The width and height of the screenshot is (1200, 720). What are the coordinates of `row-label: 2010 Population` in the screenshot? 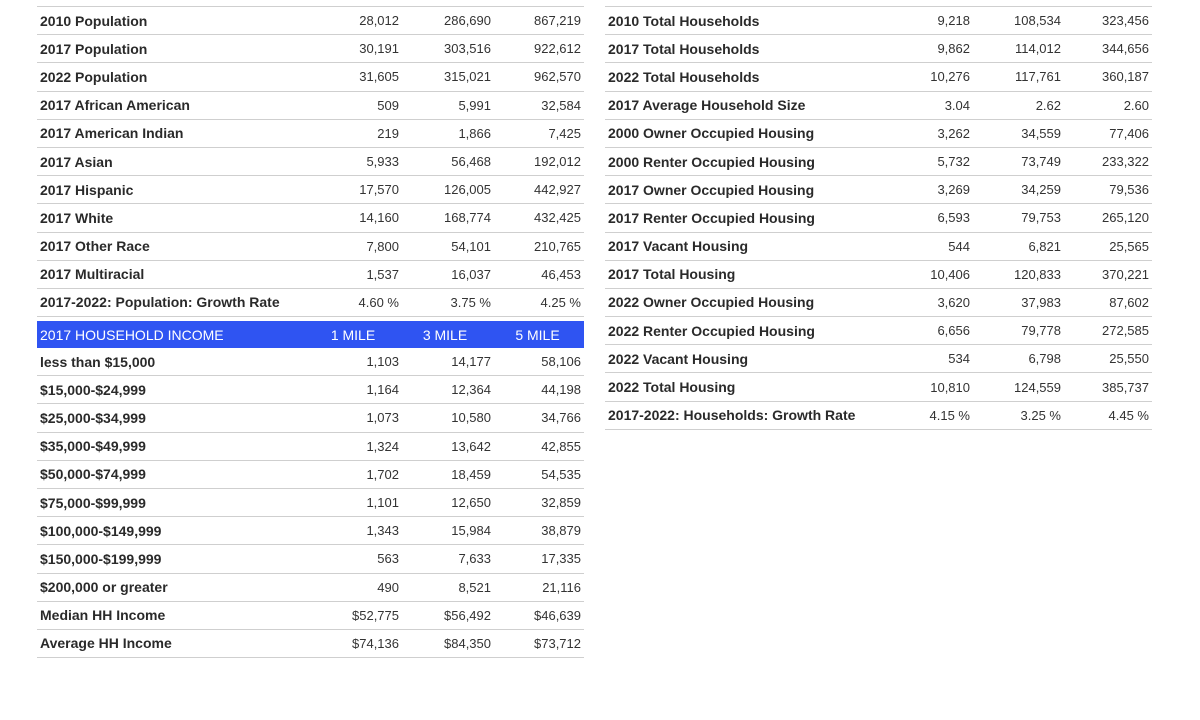 It's located at (172, 21).